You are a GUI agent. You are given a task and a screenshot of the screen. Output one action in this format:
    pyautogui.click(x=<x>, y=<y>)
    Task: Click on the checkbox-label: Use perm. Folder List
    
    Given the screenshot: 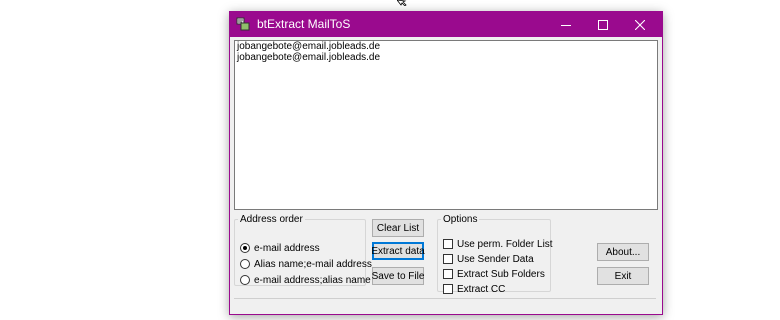 What is the action you would take?
    pyautogui.click(x=505, y=244)
    